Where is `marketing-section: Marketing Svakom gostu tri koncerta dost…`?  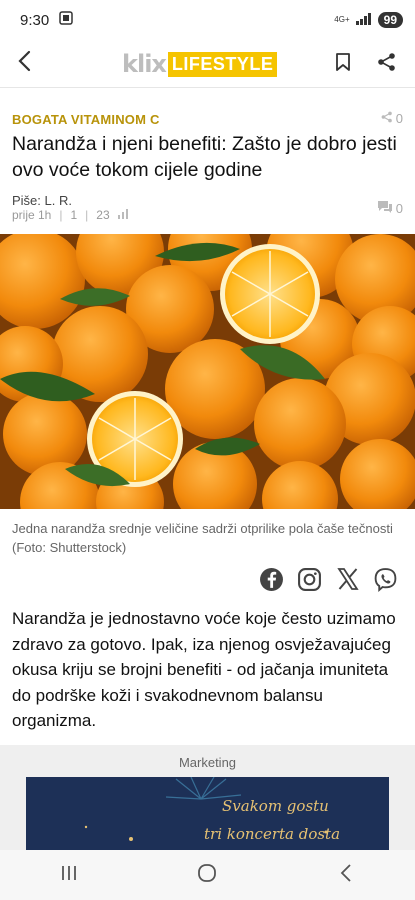
marketing-section: Marketing Svakom gostu tri koncerta dost… is located at coordinates (207, 797).